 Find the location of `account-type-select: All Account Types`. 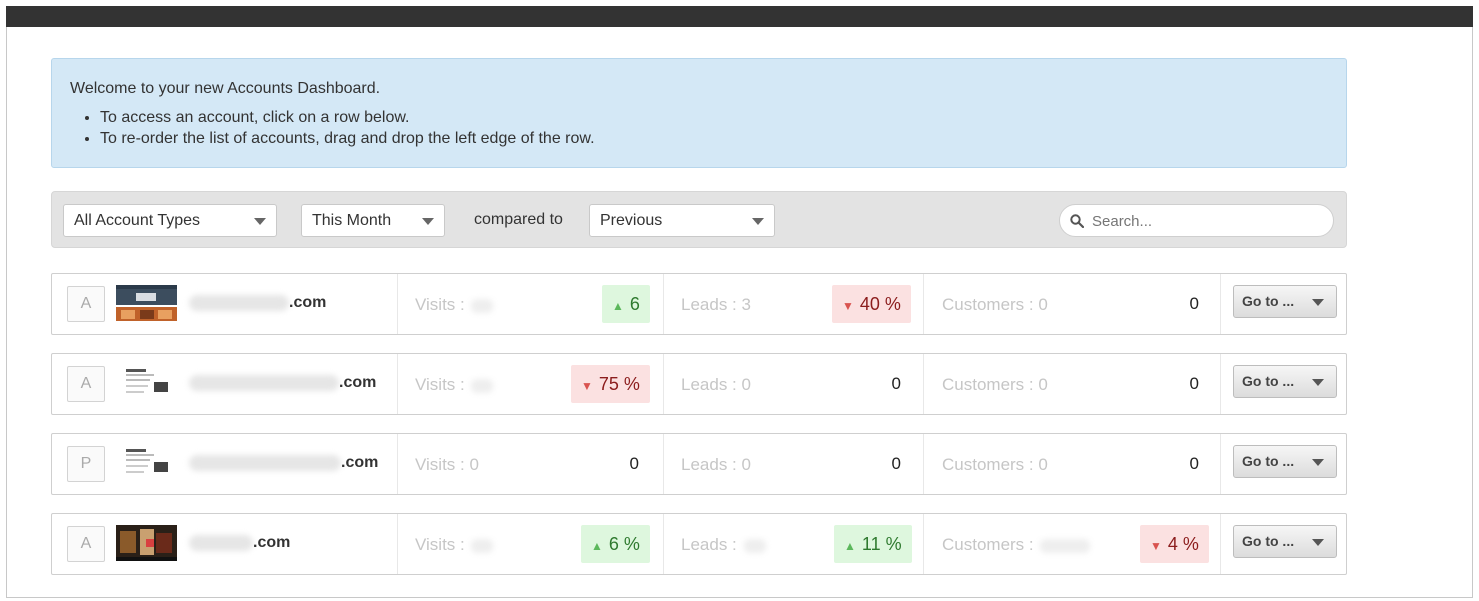

account-type-select: All Account Types is located at coordinates (170, 220).